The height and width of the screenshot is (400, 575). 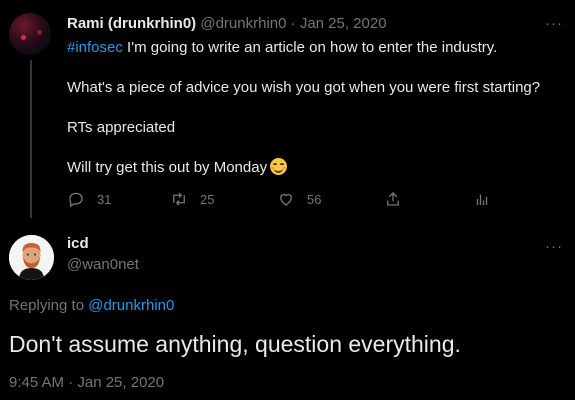 What do you see at coordinates (131, 305) in the screenshot?
I see `replying-to-mention: @drunkrhin0` at bounding box center [131, 305].